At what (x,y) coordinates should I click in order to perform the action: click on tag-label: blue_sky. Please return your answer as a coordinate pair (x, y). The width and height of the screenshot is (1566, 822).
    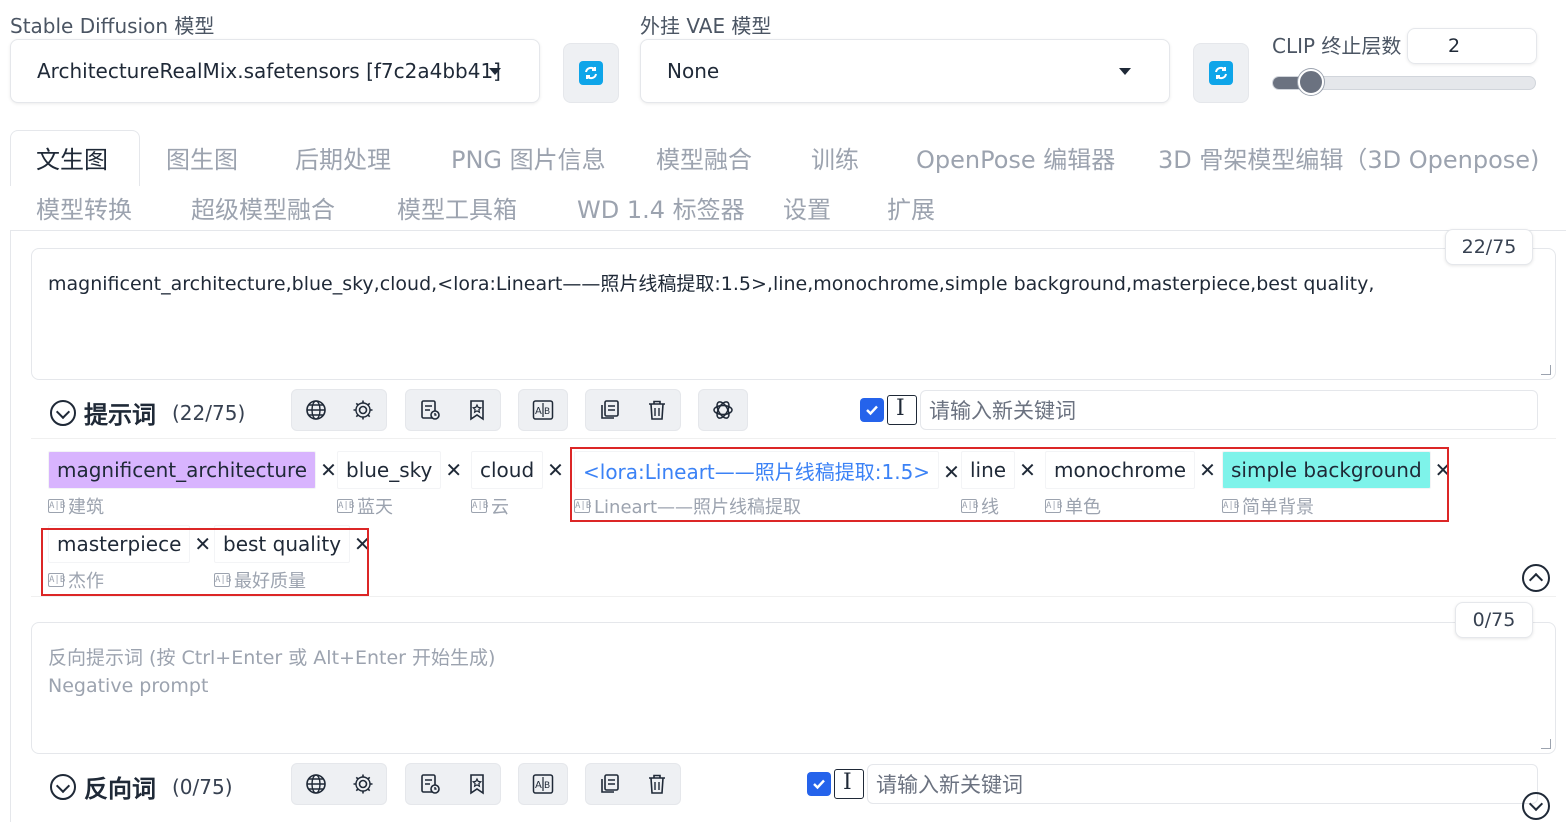
    Looking at the image, I should click on (389, 470).